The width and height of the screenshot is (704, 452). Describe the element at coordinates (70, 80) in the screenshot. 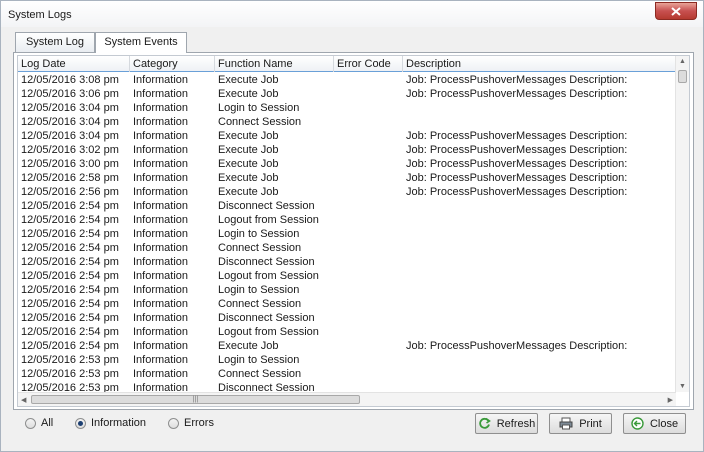

I see `cell-log-date: 12/05/2016 3:08 pm` at that location.